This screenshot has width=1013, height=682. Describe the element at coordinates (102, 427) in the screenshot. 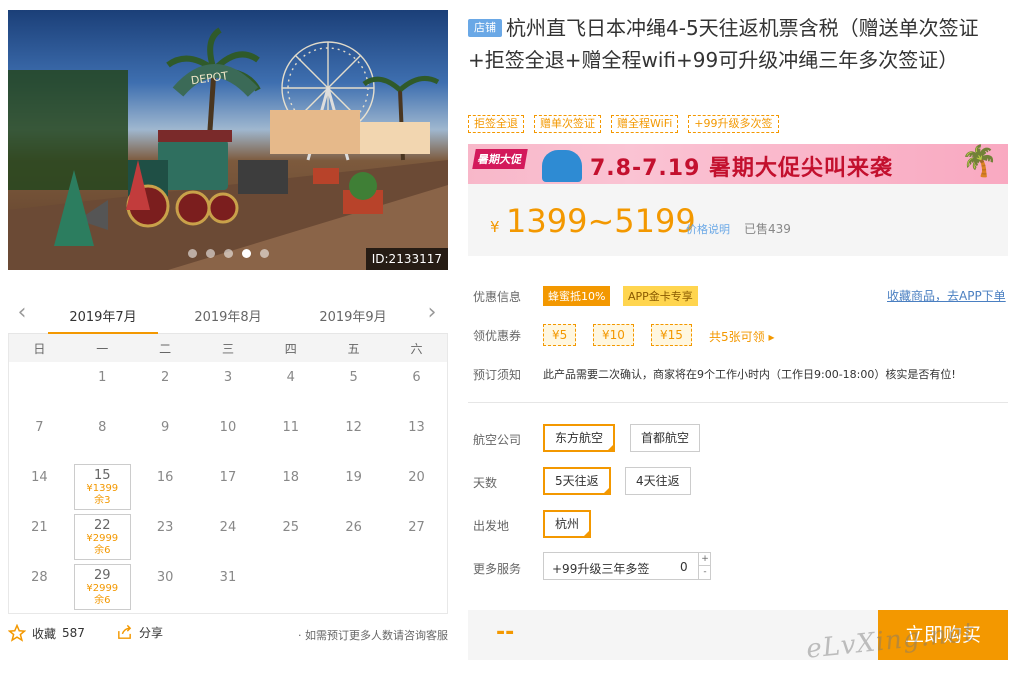

I see `calendar-day-number: 8` at that location.